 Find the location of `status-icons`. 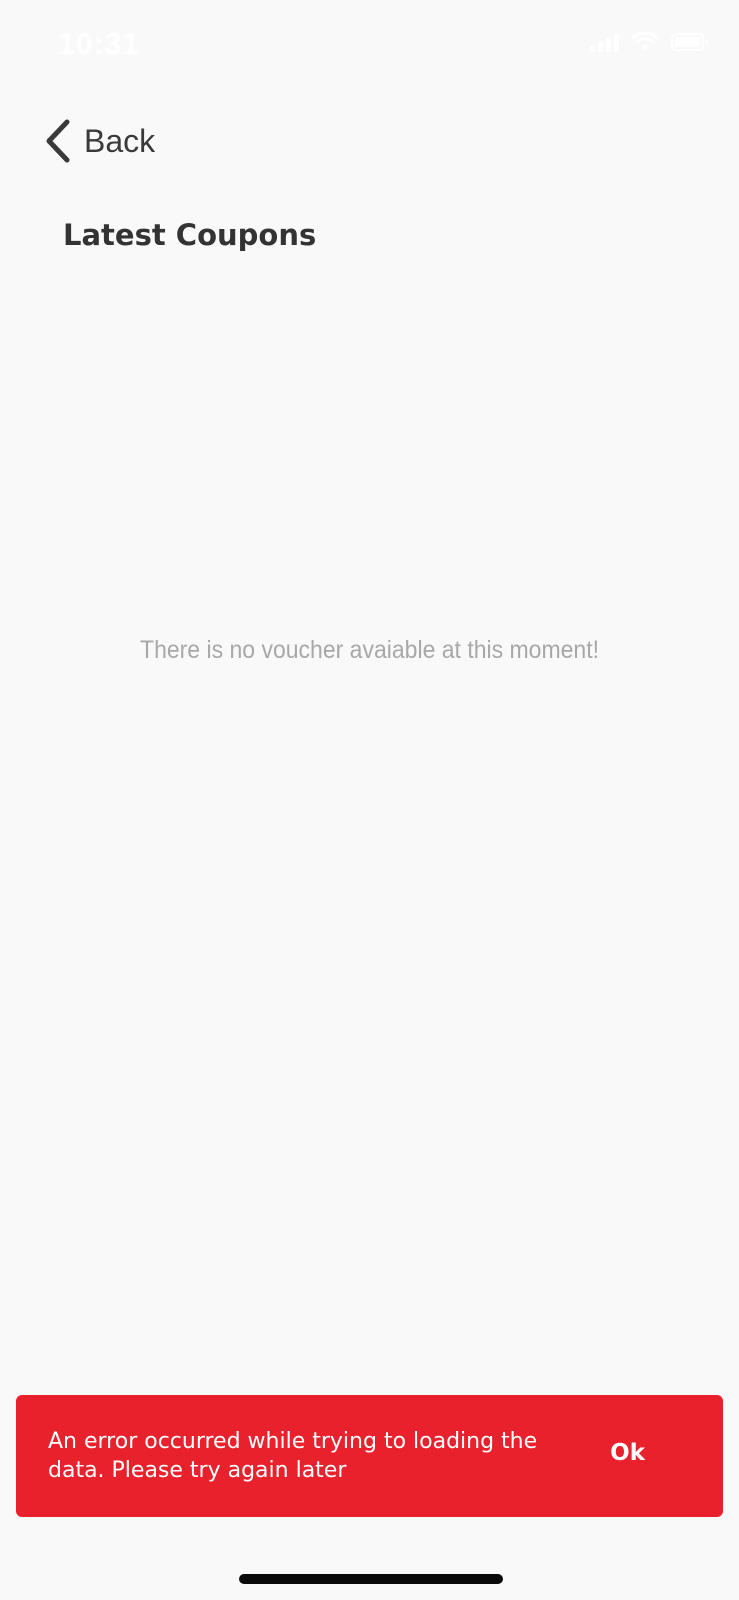

status-icons is located at coordinates (649, 42).